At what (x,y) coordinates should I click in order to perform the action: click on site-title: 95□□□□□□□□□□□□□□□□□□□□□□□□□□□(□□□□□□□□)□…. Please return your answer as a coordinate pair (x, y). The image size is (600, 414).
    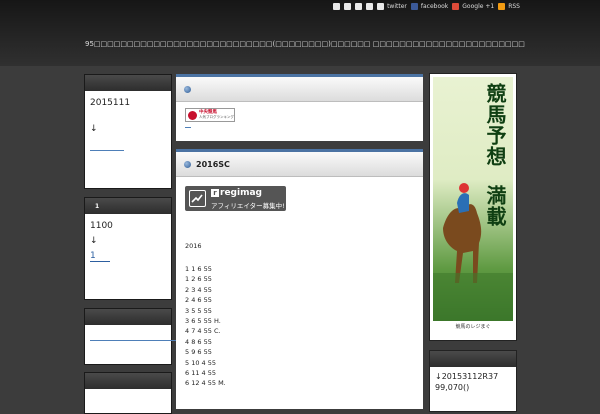
    Looking at the image, I should click on (305, 44).